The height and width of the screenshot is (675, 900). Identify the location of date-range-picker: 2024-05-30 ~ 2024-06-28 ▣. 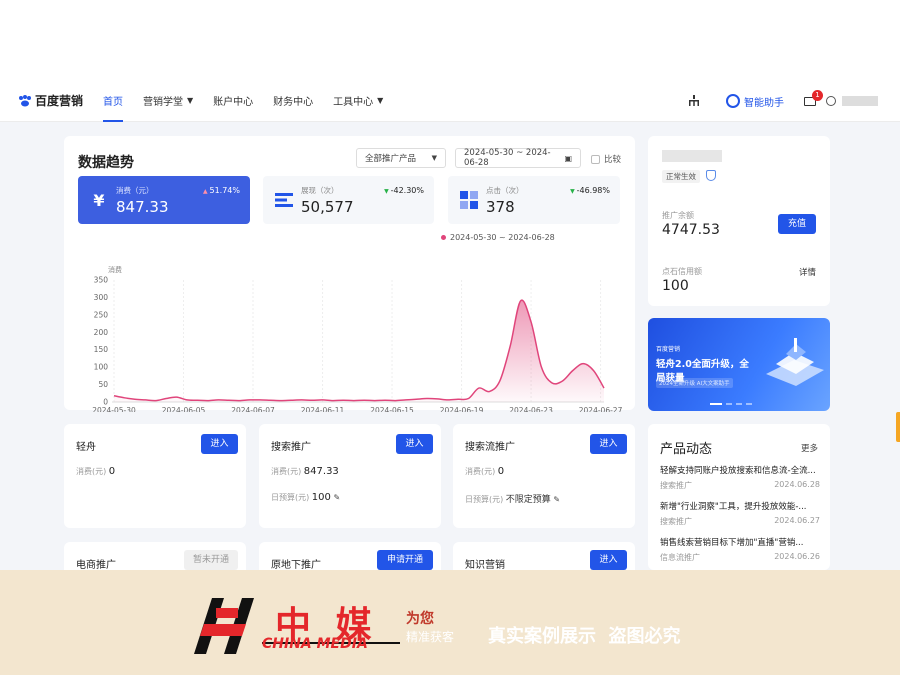
(518, 158).